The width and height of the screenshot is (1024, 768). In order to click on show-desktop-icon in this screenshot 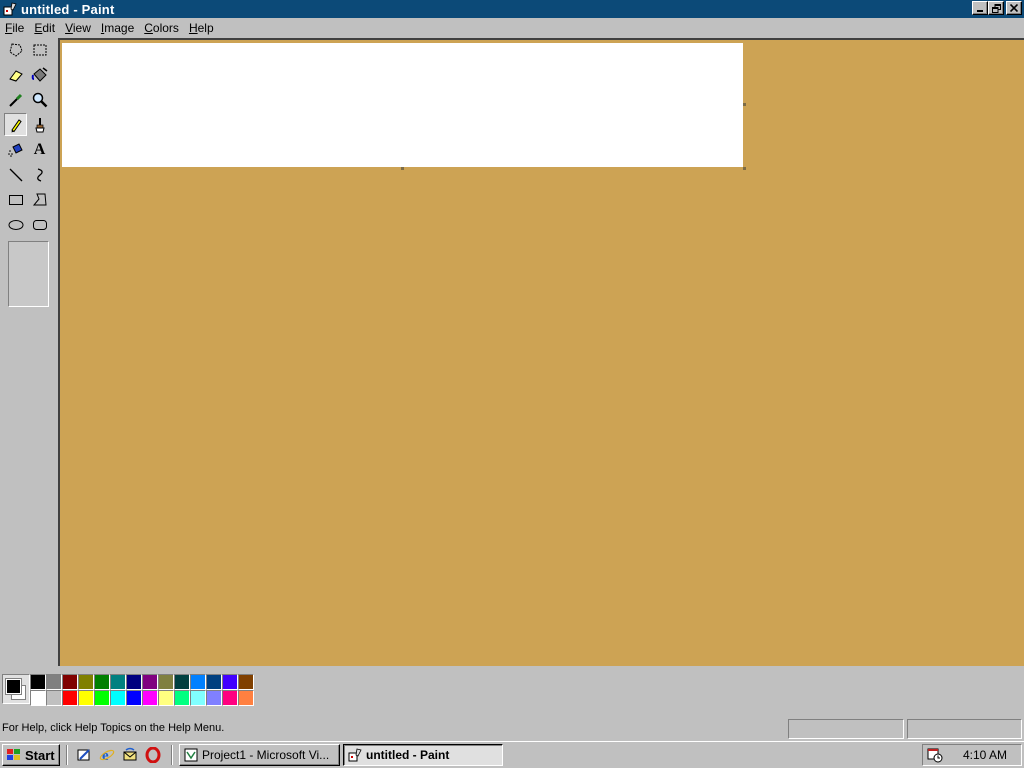, I will do `click(84, 755)`.